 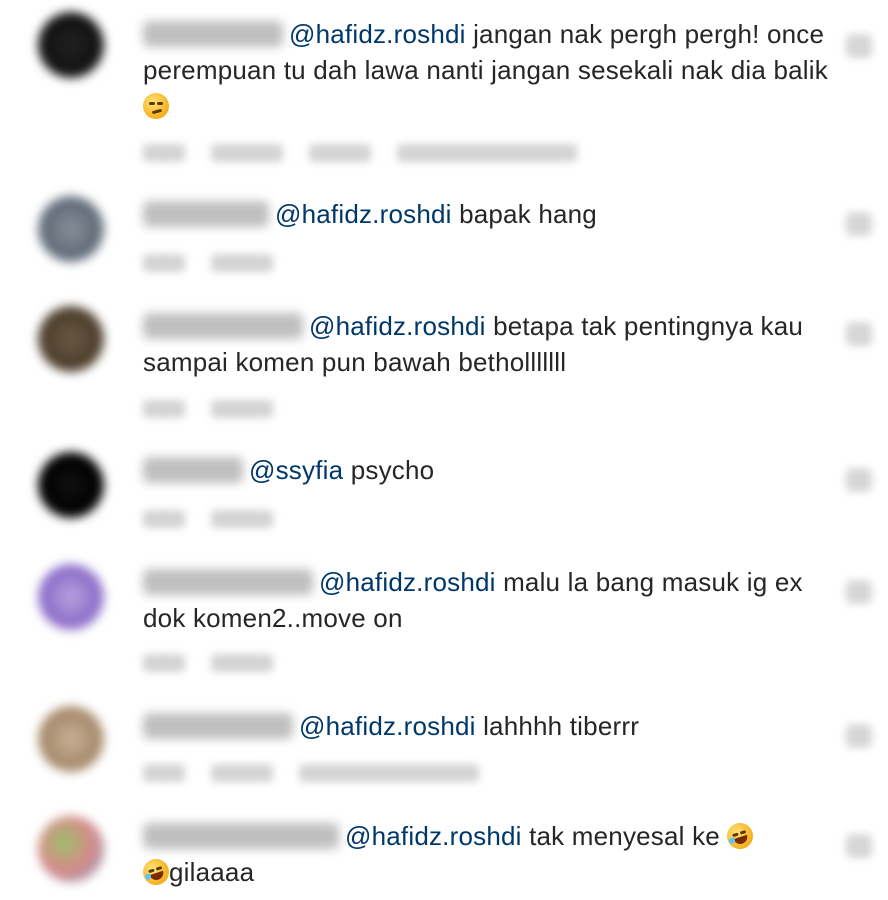 I want to click on comment-text: @hafidz.roshdi lahhhh tiberrr, so click(x=488, y=726).